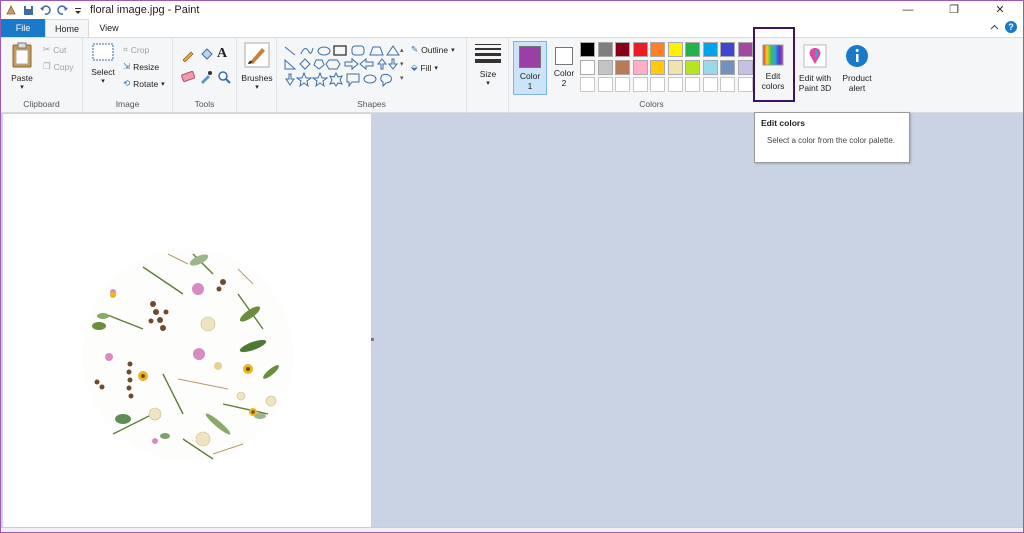 Image resolution: width=1024 pixels, height=533 pixels. I want to click on resize-button: ⇲ Resize, so click(141, 66).